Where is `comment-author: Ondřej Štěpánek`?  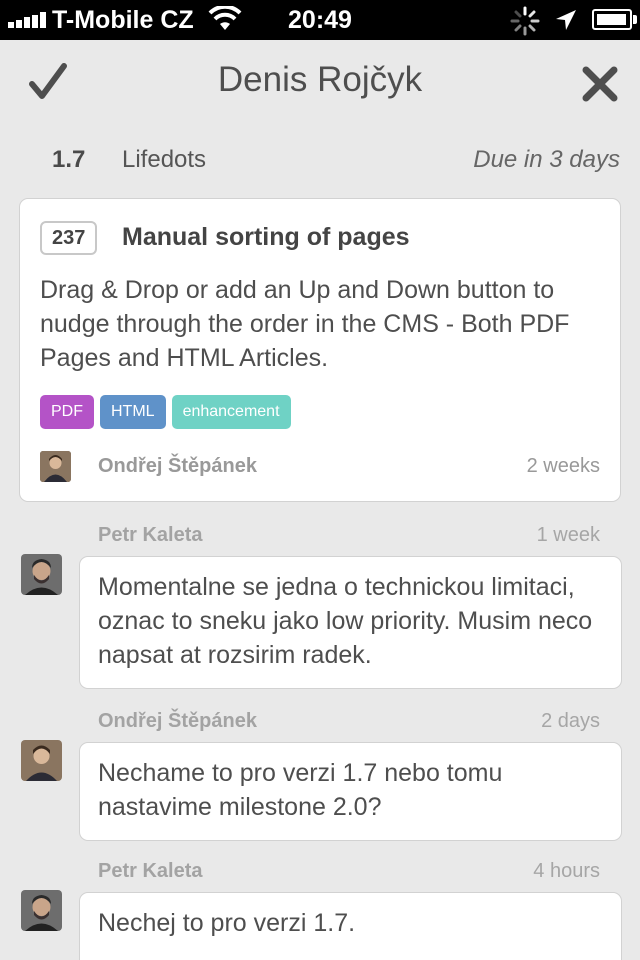 comment-author: Ondřej Štěpánek is located at coordinates (177, 721).